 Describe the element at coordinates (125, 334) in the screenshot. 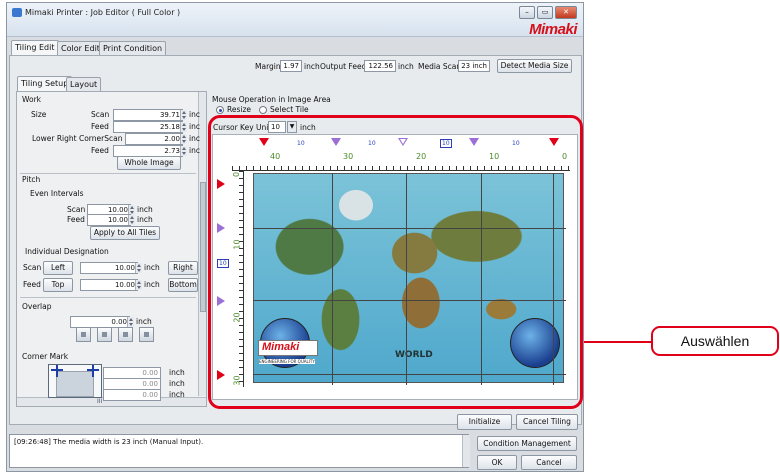

I see `overlap-right-icon` at that location.